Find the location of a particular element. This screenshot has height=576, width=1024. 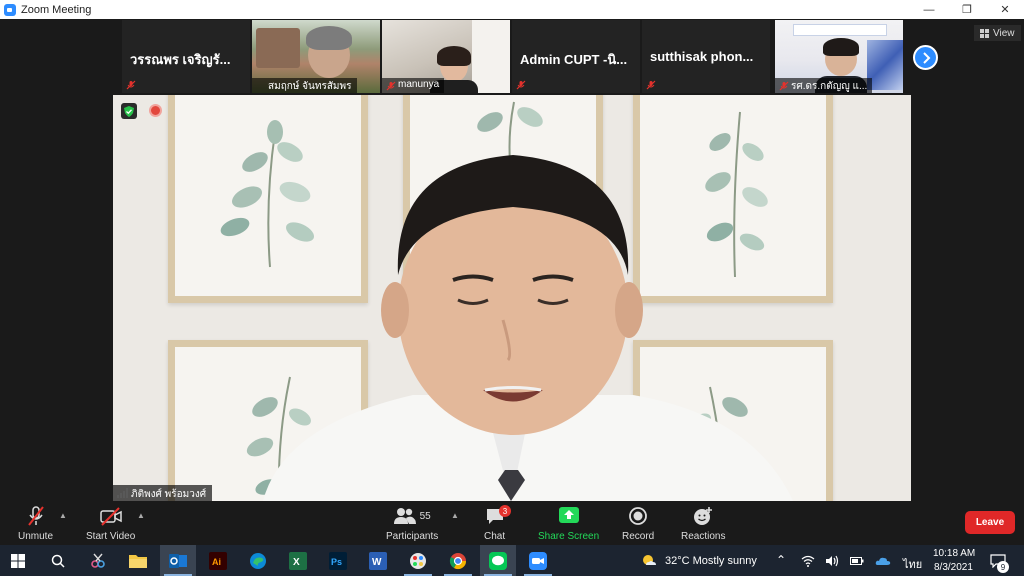

notification-count-badge: 9 is located at coordinates (1003, 567).